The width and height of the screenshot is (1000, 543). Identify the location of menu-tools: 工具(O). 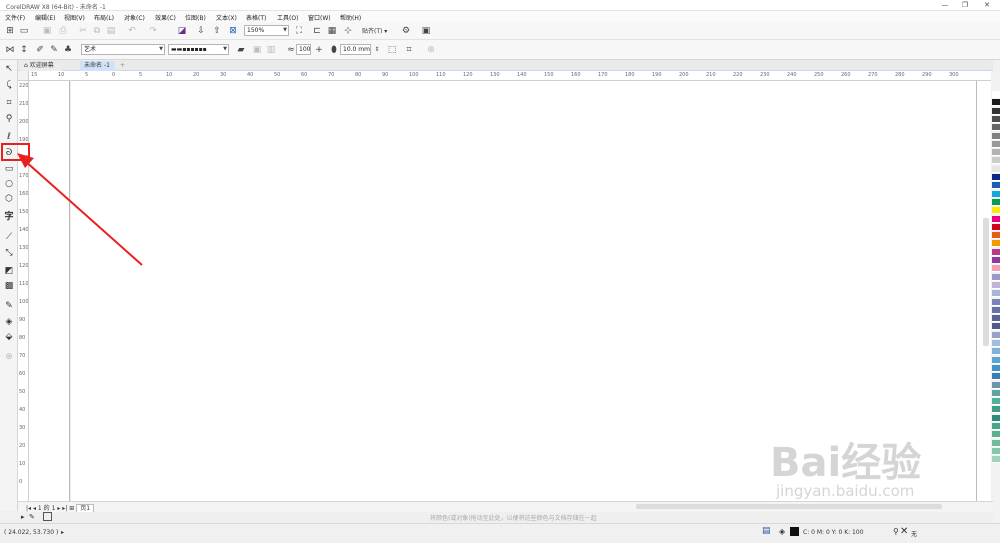
(287, 17).